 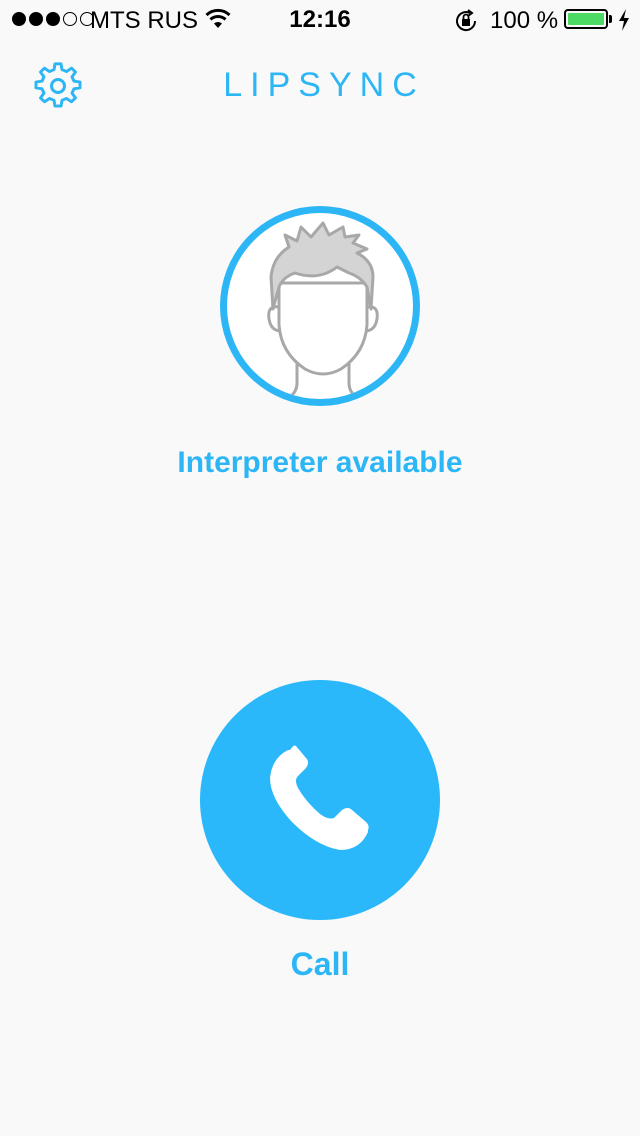 What do you see at coordinates (320, 20) in the screenshot?
I see `status-bar: MTS RUS 12:16 100 %` at bounding box center [320, 20].